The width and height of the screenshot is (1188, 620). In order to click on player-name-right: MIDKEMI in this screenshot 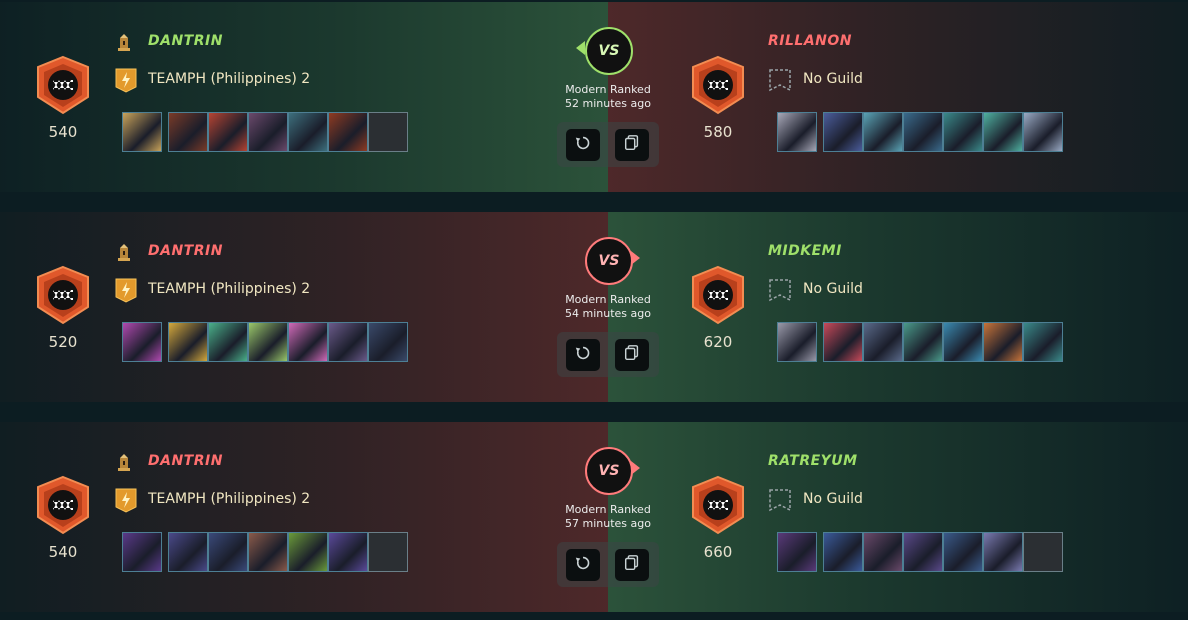, I will do `click(805, 251)`.